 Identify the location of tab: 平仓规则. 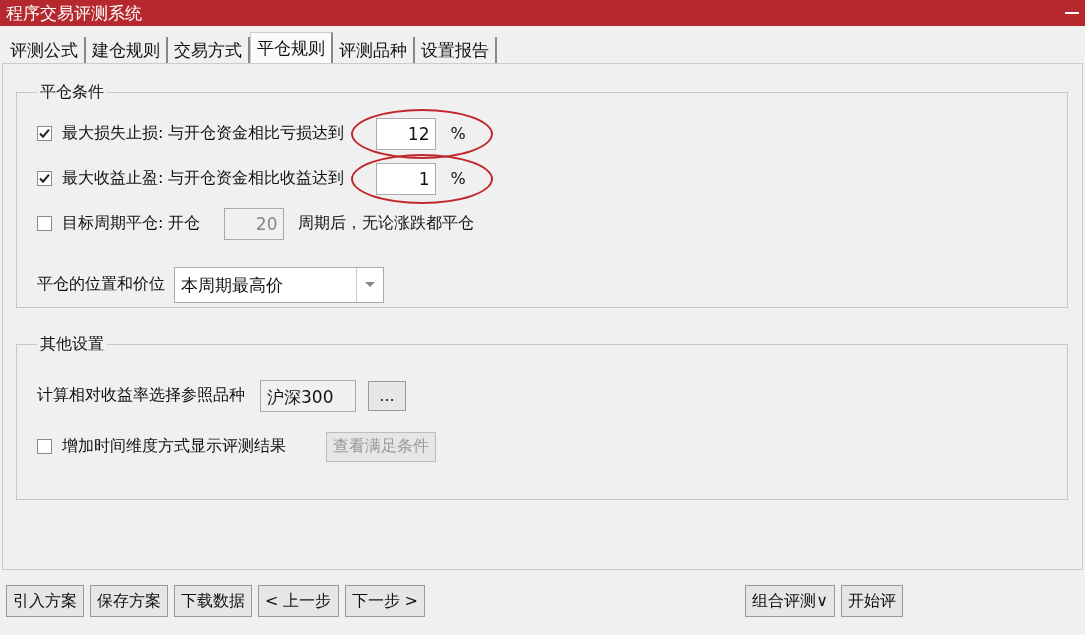
(291, 47).